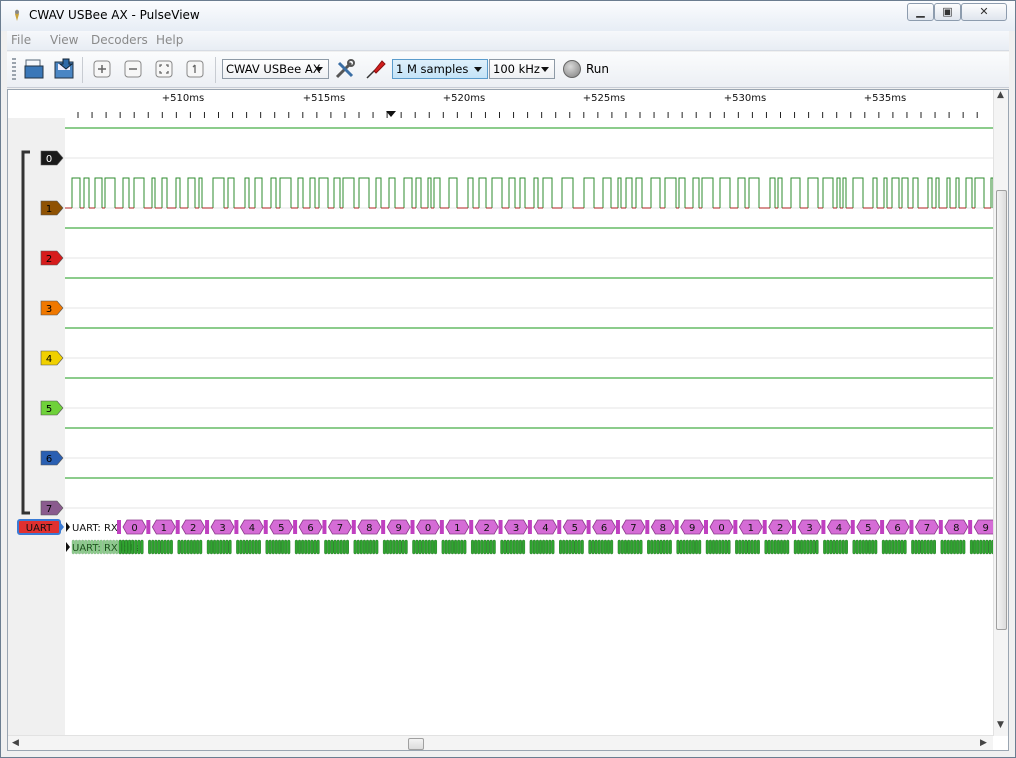 This screenshot has height=758, width=1016. What do you see at coordinates (572, 69) in the screenshot?
I see `run-status-icon` at bounding box center [572, 69].